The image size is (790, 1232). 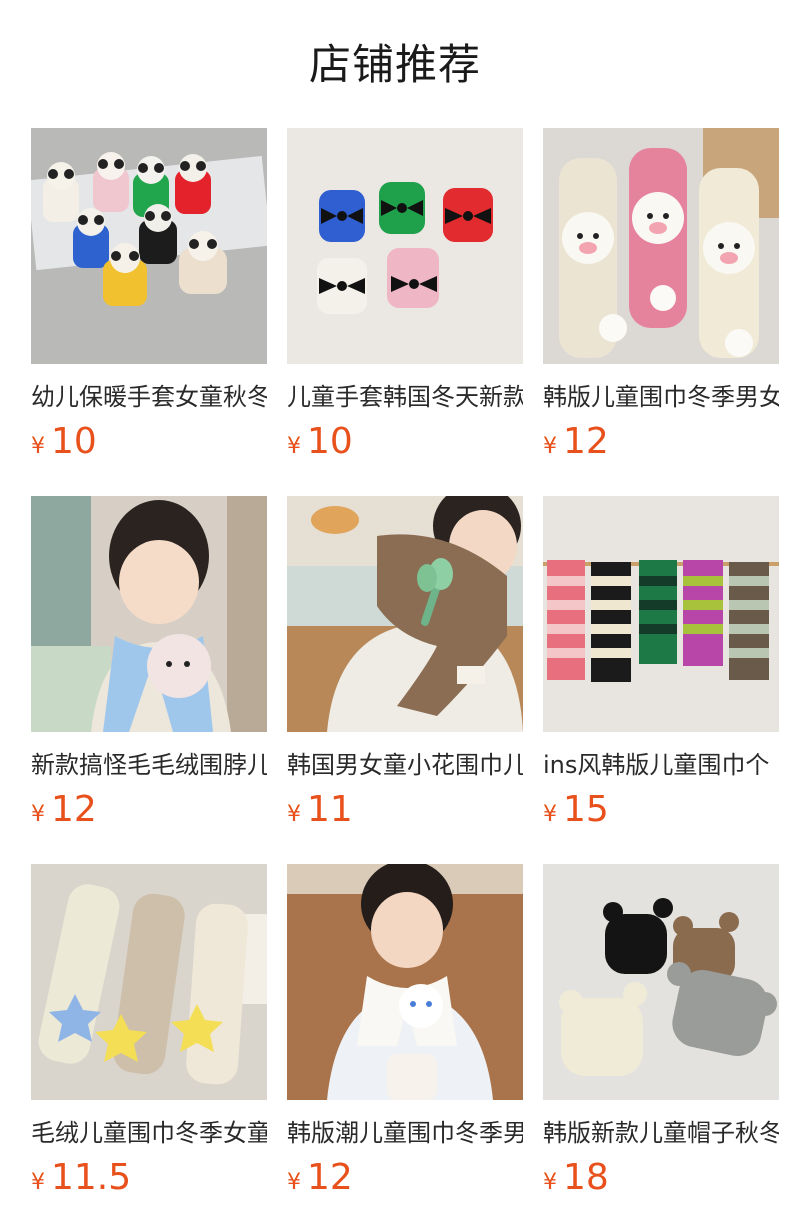 I want to click on product-price: ¥11, so click(x=405, y=810).